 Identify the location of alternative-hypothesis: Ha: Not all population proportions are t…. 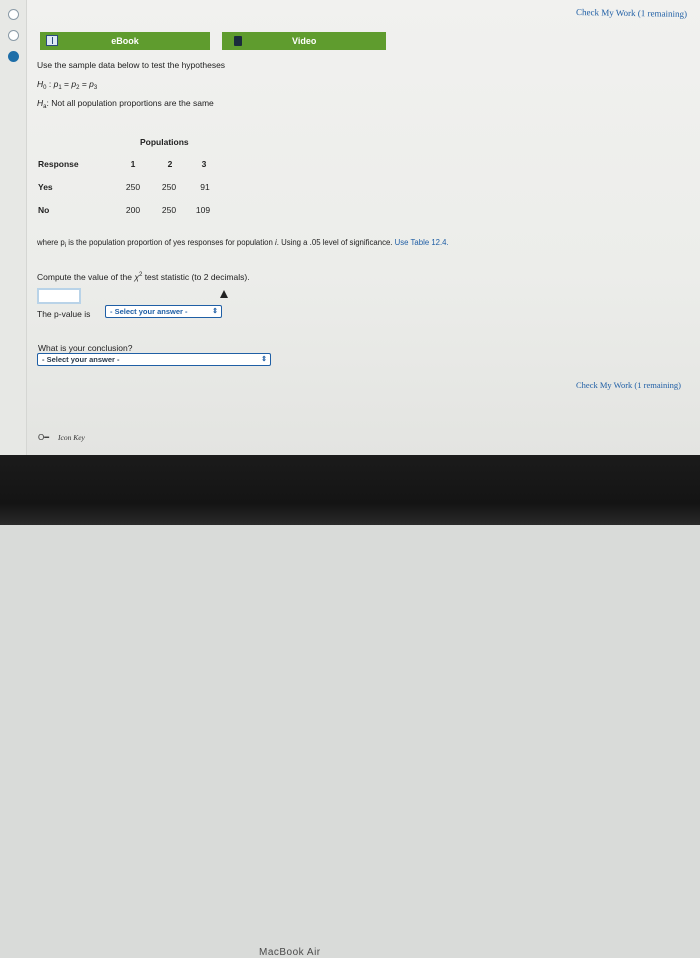
(125, 104).